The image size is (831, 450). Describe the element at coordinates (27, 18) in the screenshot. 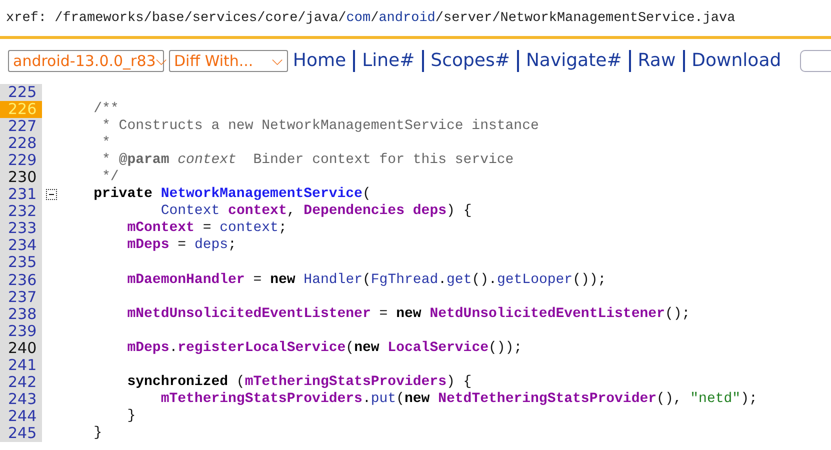

I see `xref-label: xref:` at that location.